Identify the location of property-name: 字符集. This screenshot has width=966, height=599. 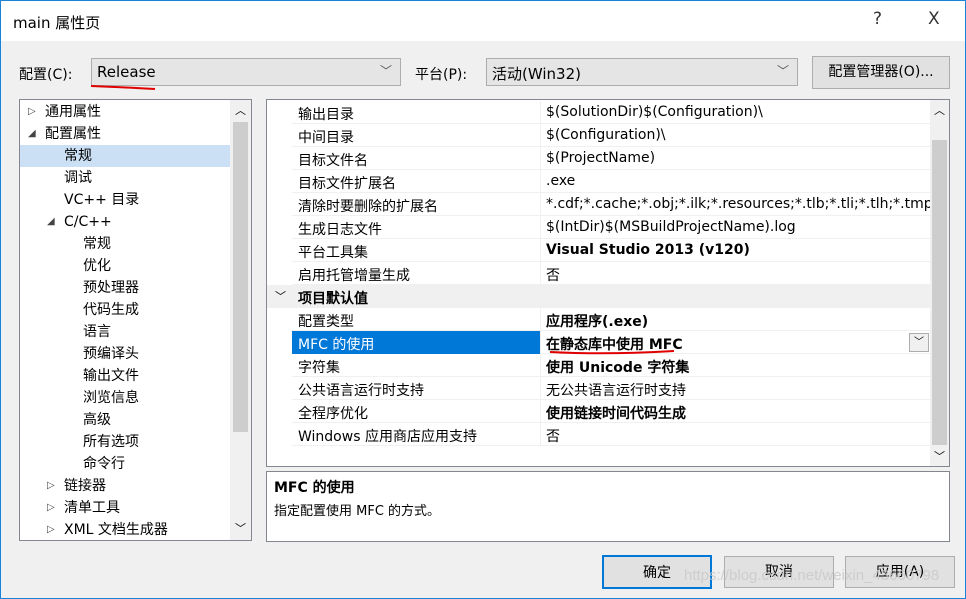
(319, 368).